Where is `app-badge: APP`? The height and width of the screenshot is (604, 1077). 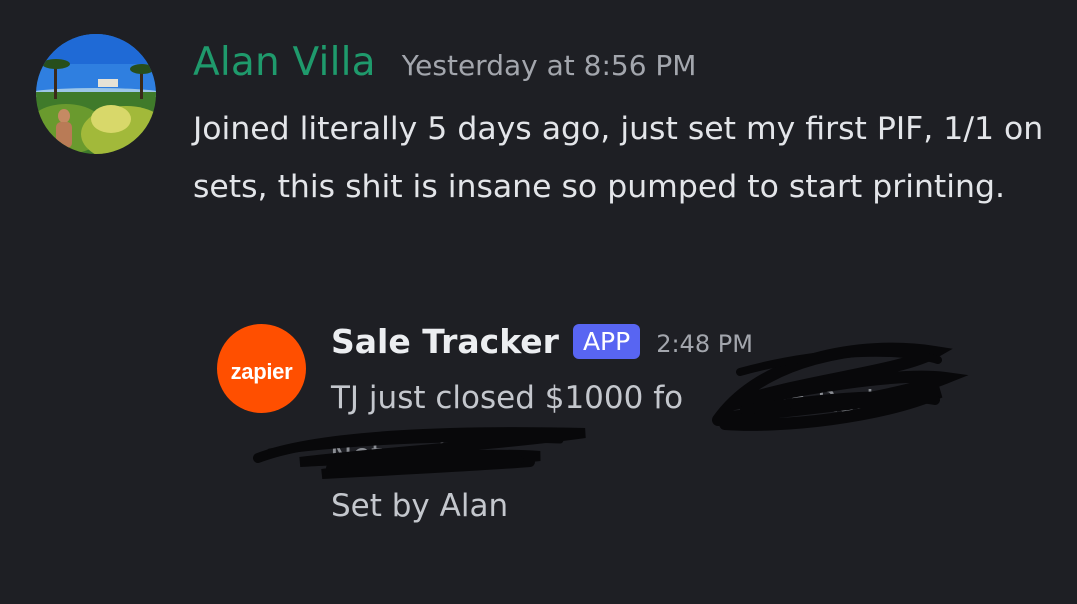 app-badge: APP is located at coordinates (606, 341).